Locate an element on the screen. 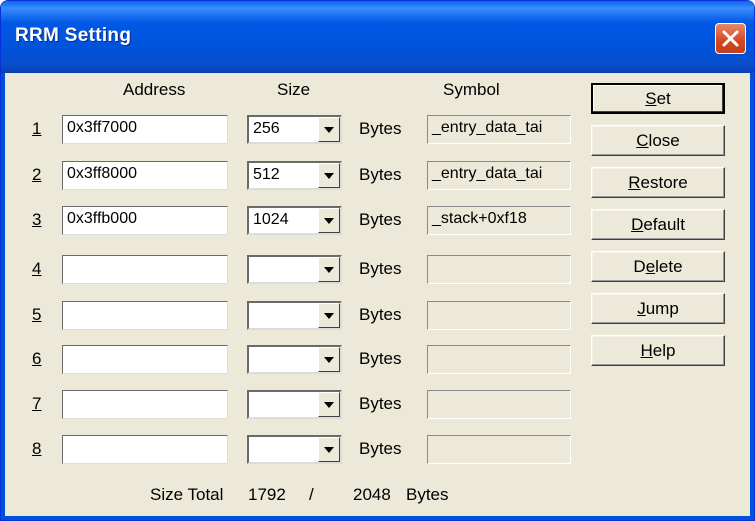 Image resolution: width=755 pixels, height=521 pixels. button-label-rest: ump is located at coordinates (662, 308).